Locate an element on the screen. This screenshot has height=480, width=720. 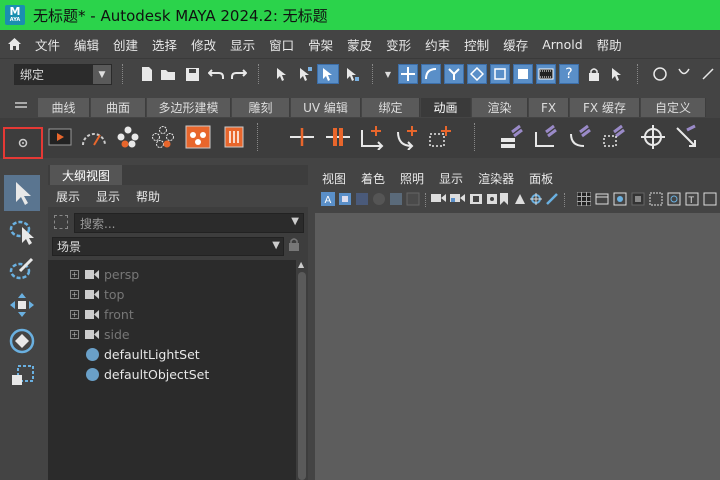
list-item: + side is located at coordinates (172, 334).